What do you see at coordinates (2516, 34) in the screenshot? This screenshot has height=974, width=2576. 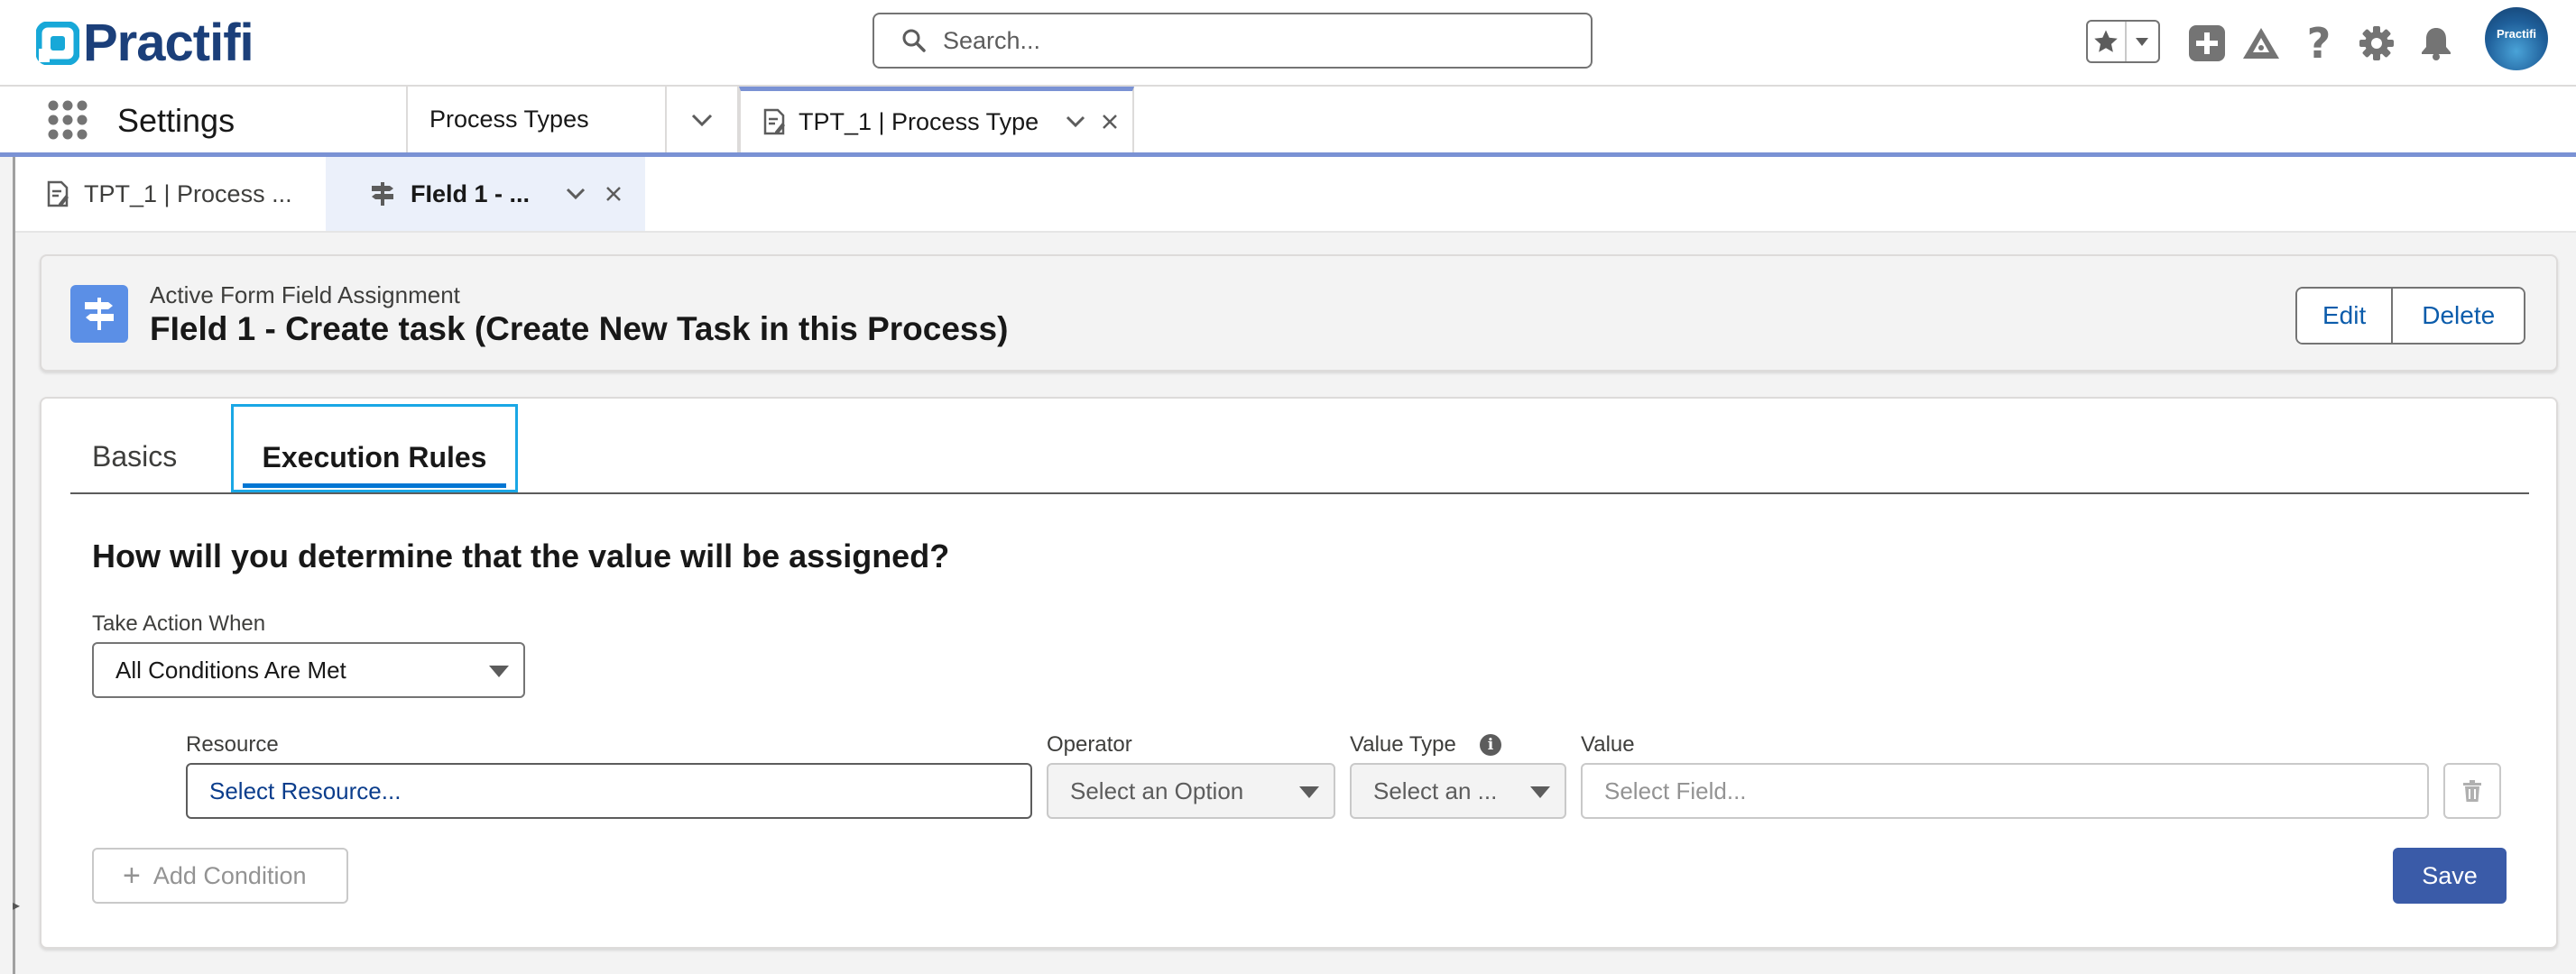 I see `avatar-label: Practifi` at bounding box center [2516, 34].